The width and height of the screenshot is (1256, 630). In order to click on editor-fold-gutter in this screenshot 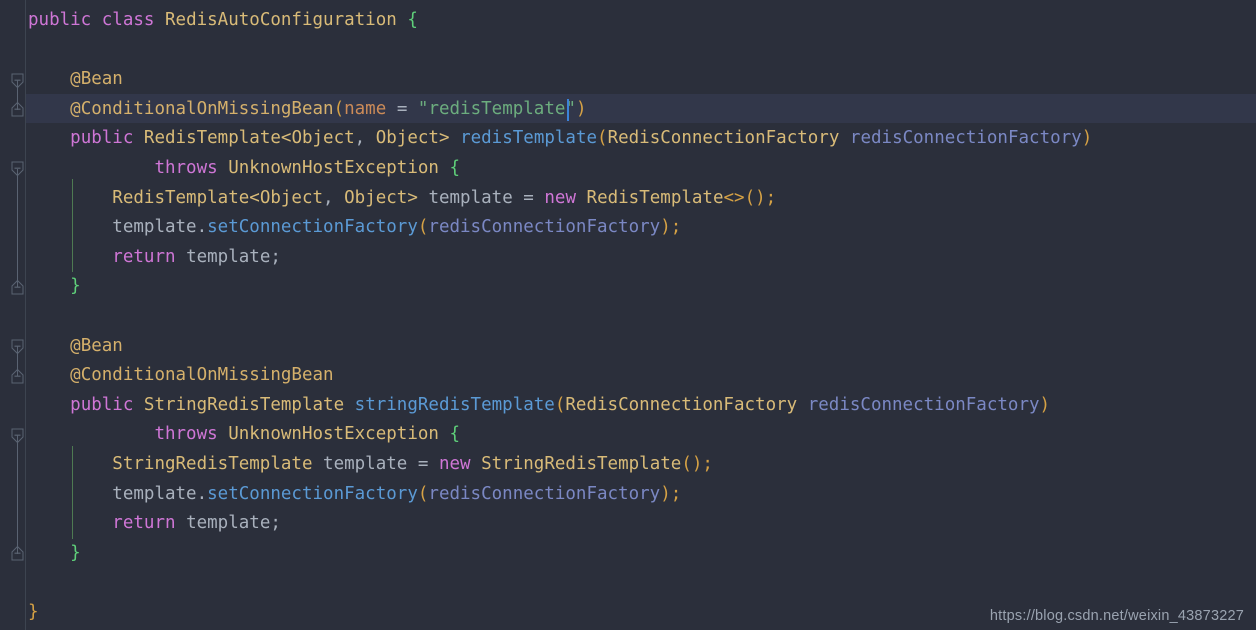, I will do `click(13, 315)`.